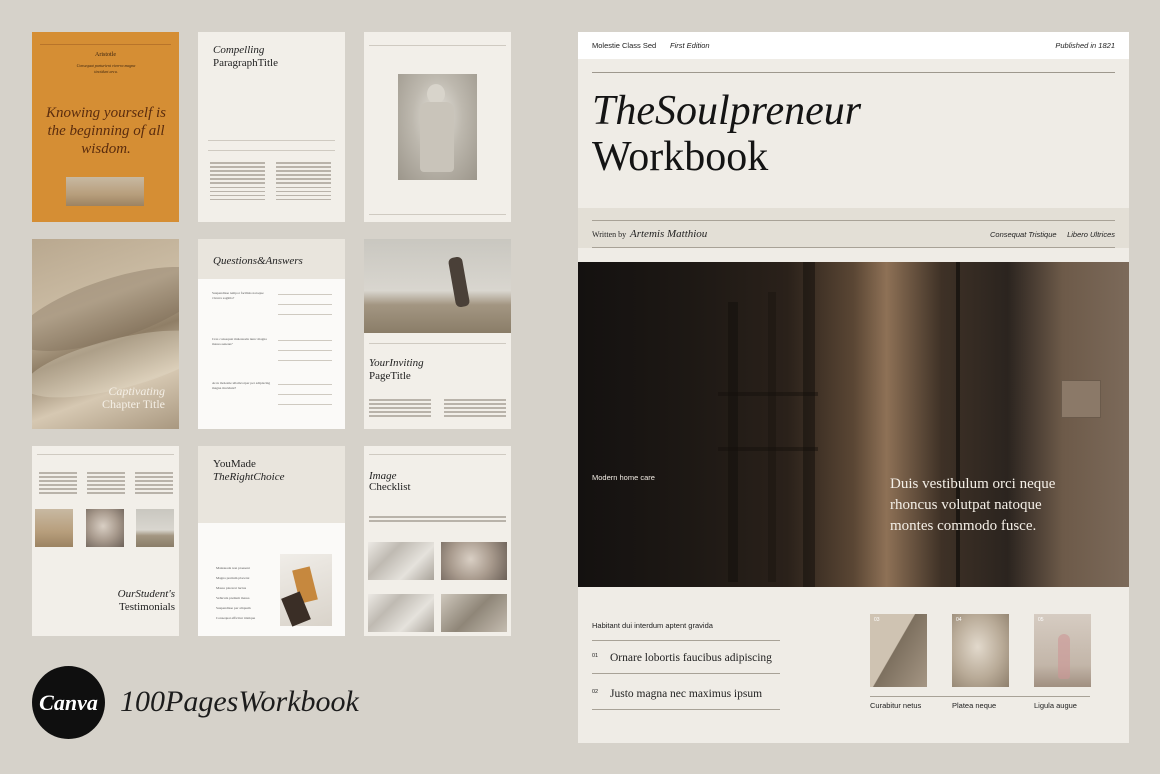  Describe the element at coordinates (1055, 705) in the screenshot. I see `gallery-caption-3: Ligula augue` at that location.